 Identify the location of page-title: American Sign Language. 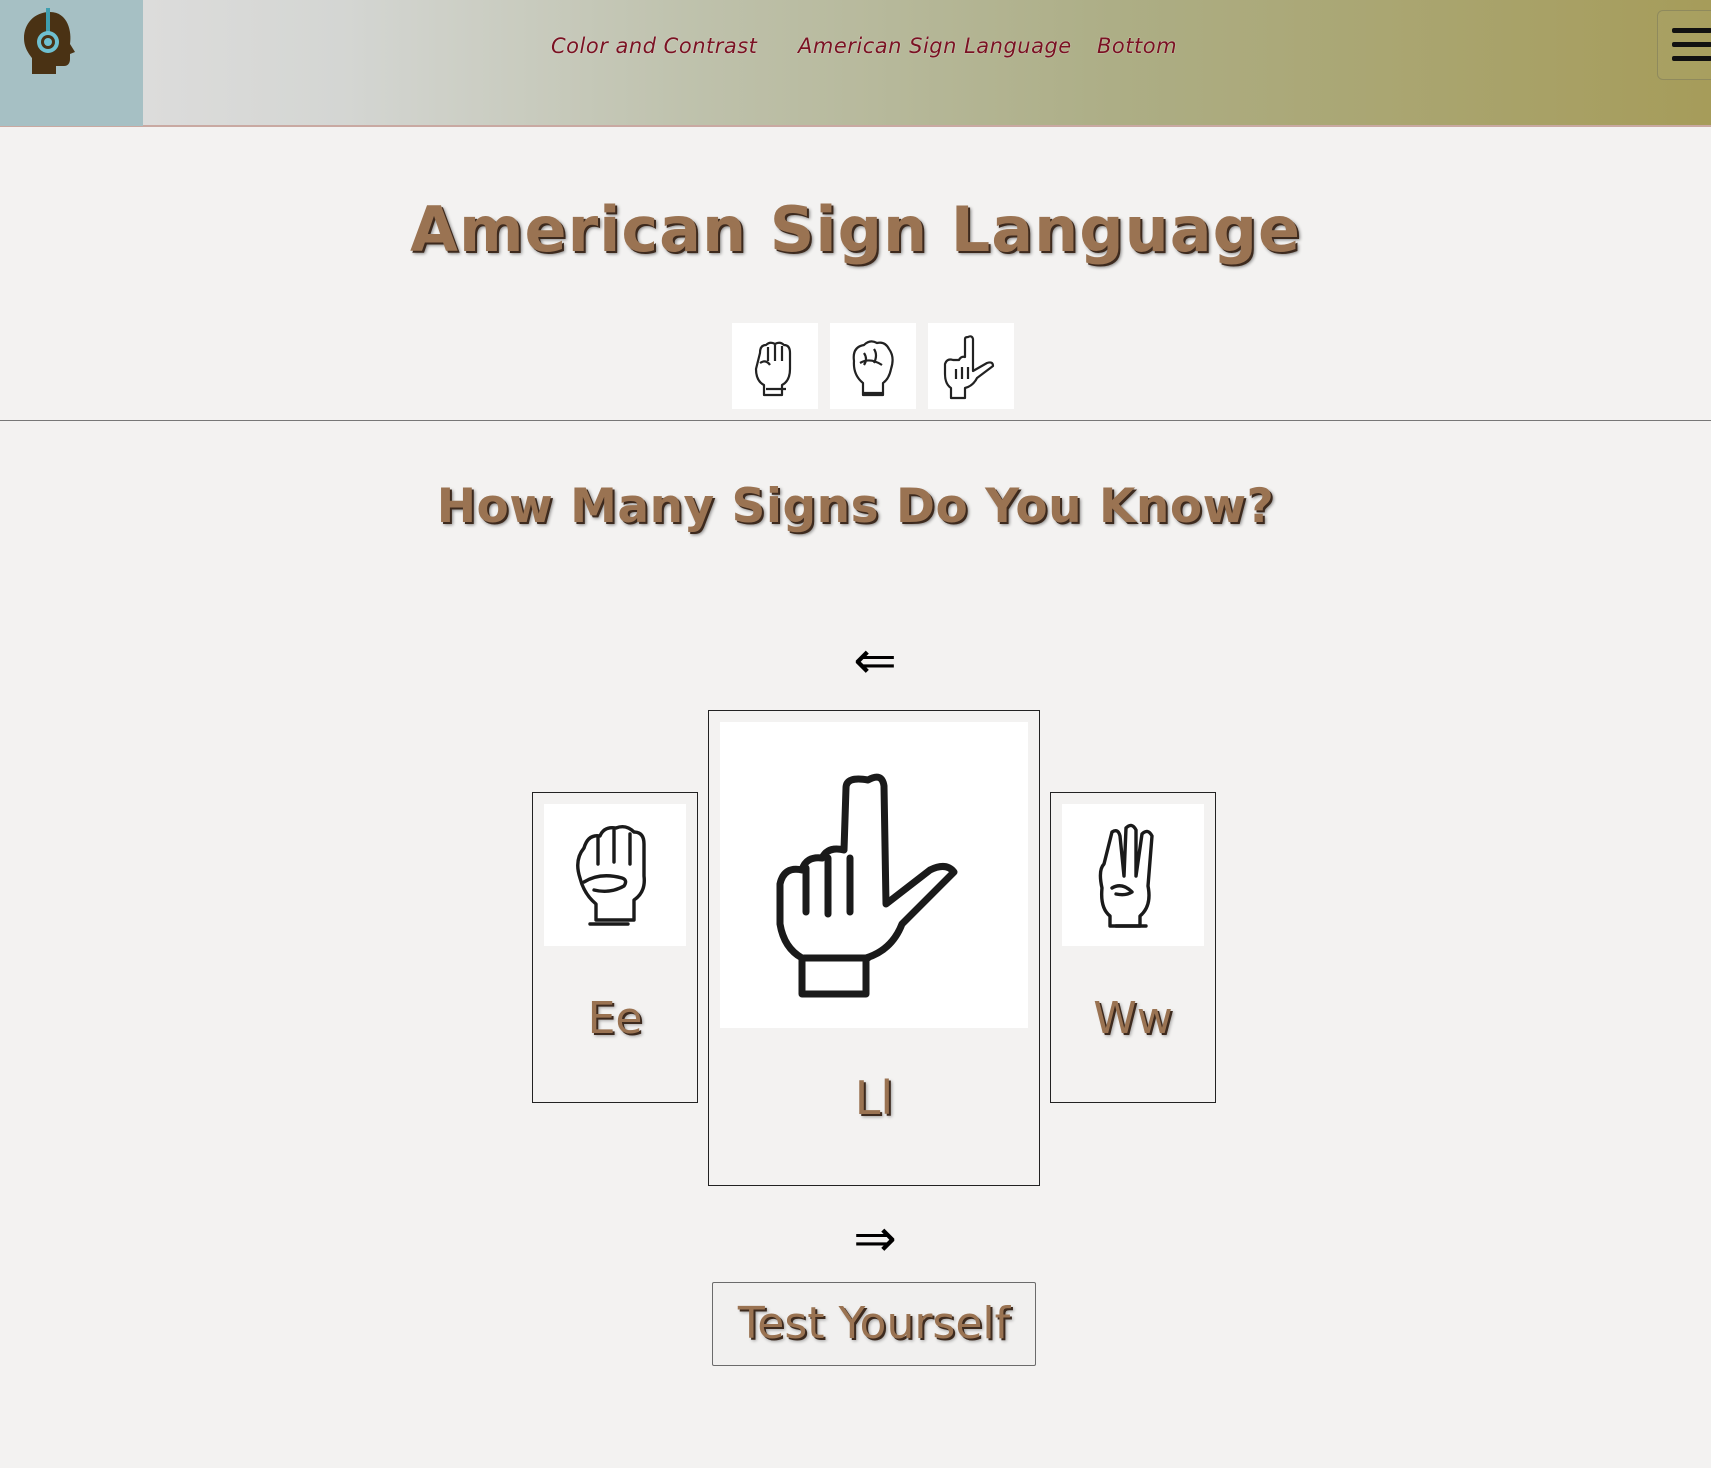
(855, 229).